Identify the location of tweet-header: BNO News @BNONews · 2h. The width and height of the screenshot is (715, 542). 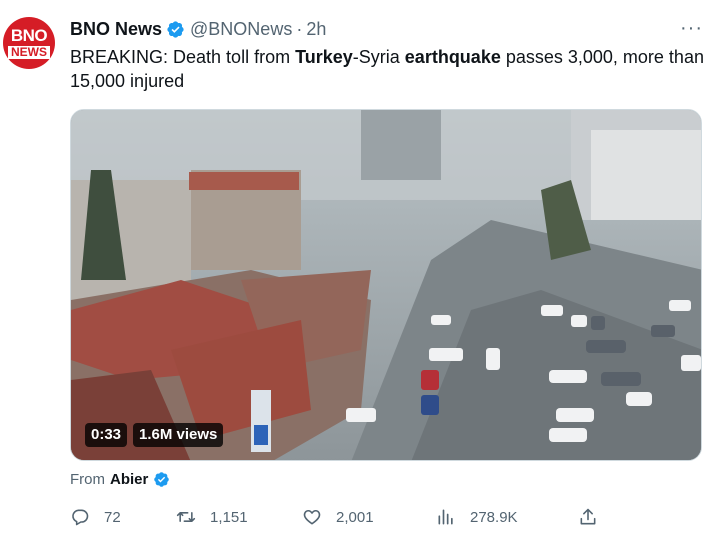
(198, 29).